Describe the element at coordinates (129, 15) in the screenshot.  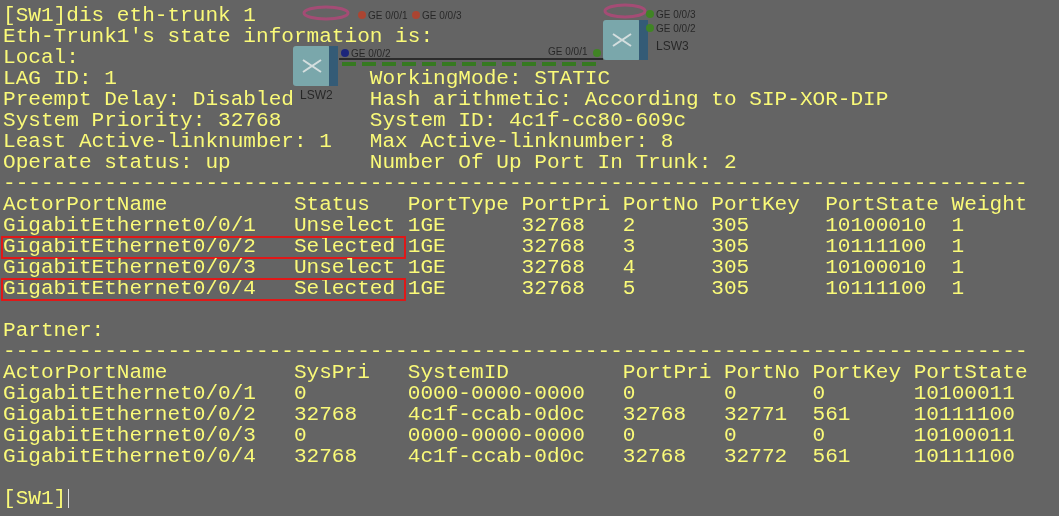
I see `command-text: [SW1]dis eth-trunk 1` at that location.